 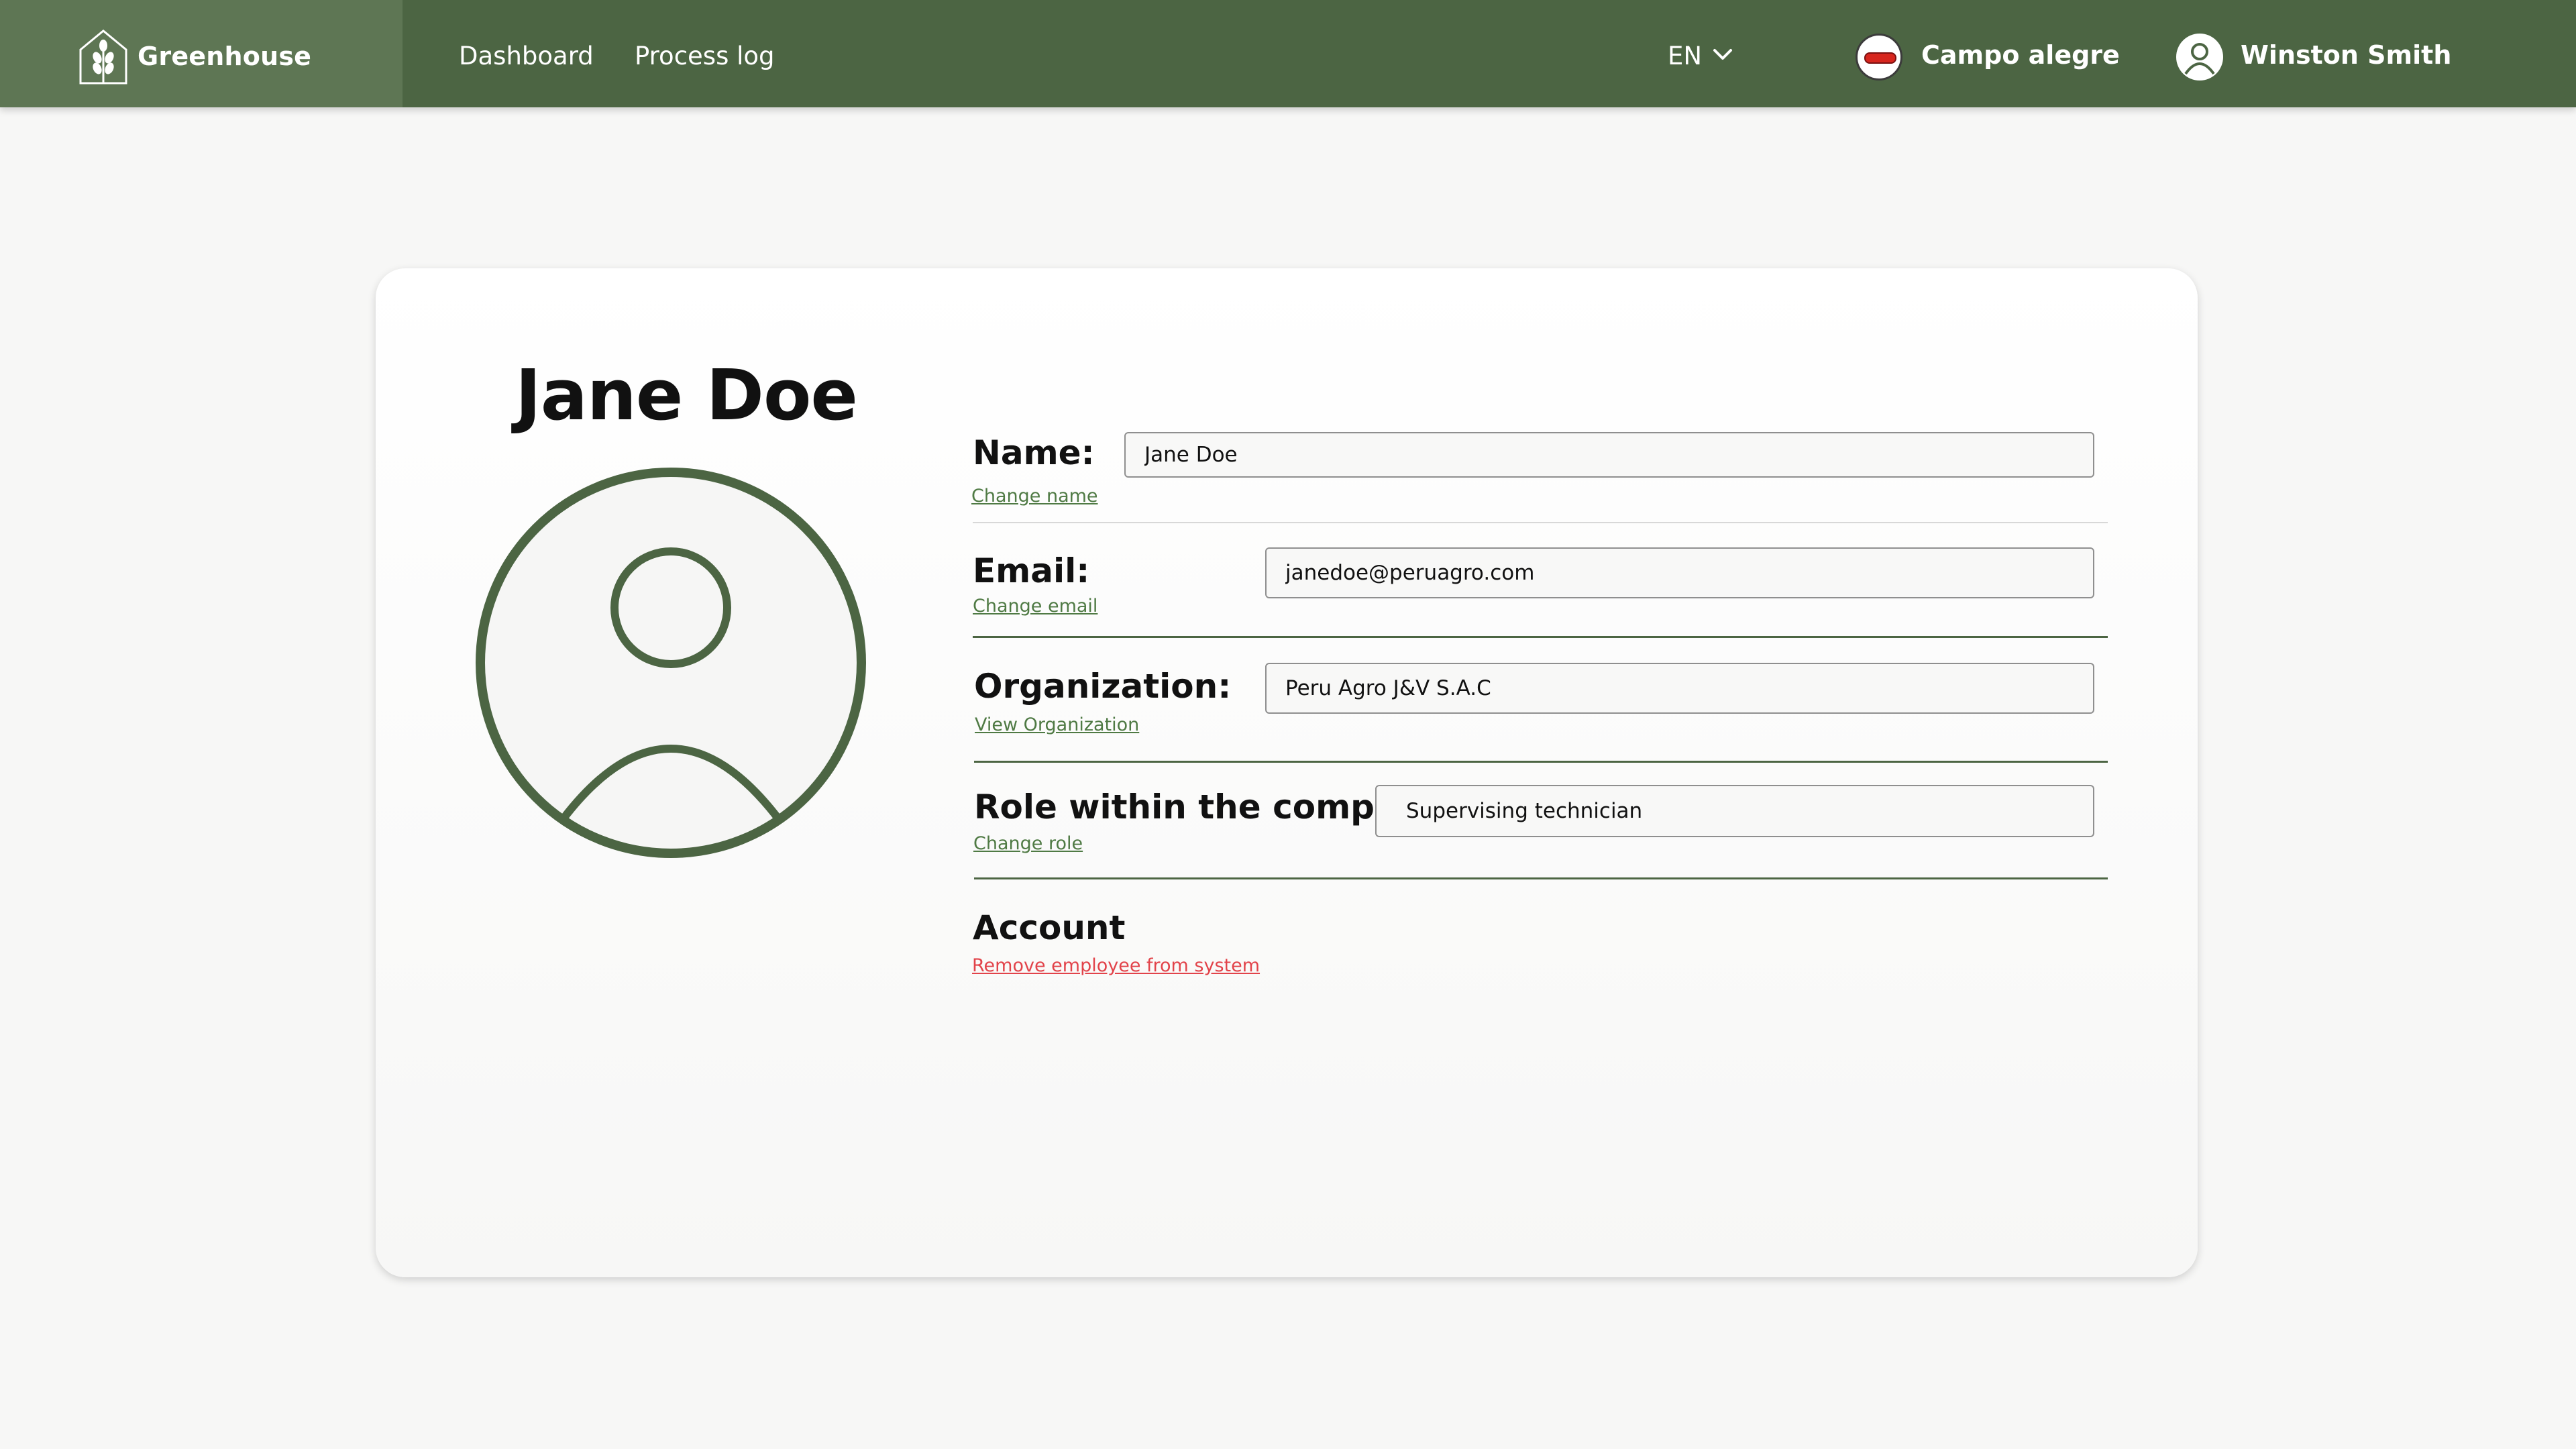 I want to click on view-organization-link: View Organization, so click(x=1057, y=724).